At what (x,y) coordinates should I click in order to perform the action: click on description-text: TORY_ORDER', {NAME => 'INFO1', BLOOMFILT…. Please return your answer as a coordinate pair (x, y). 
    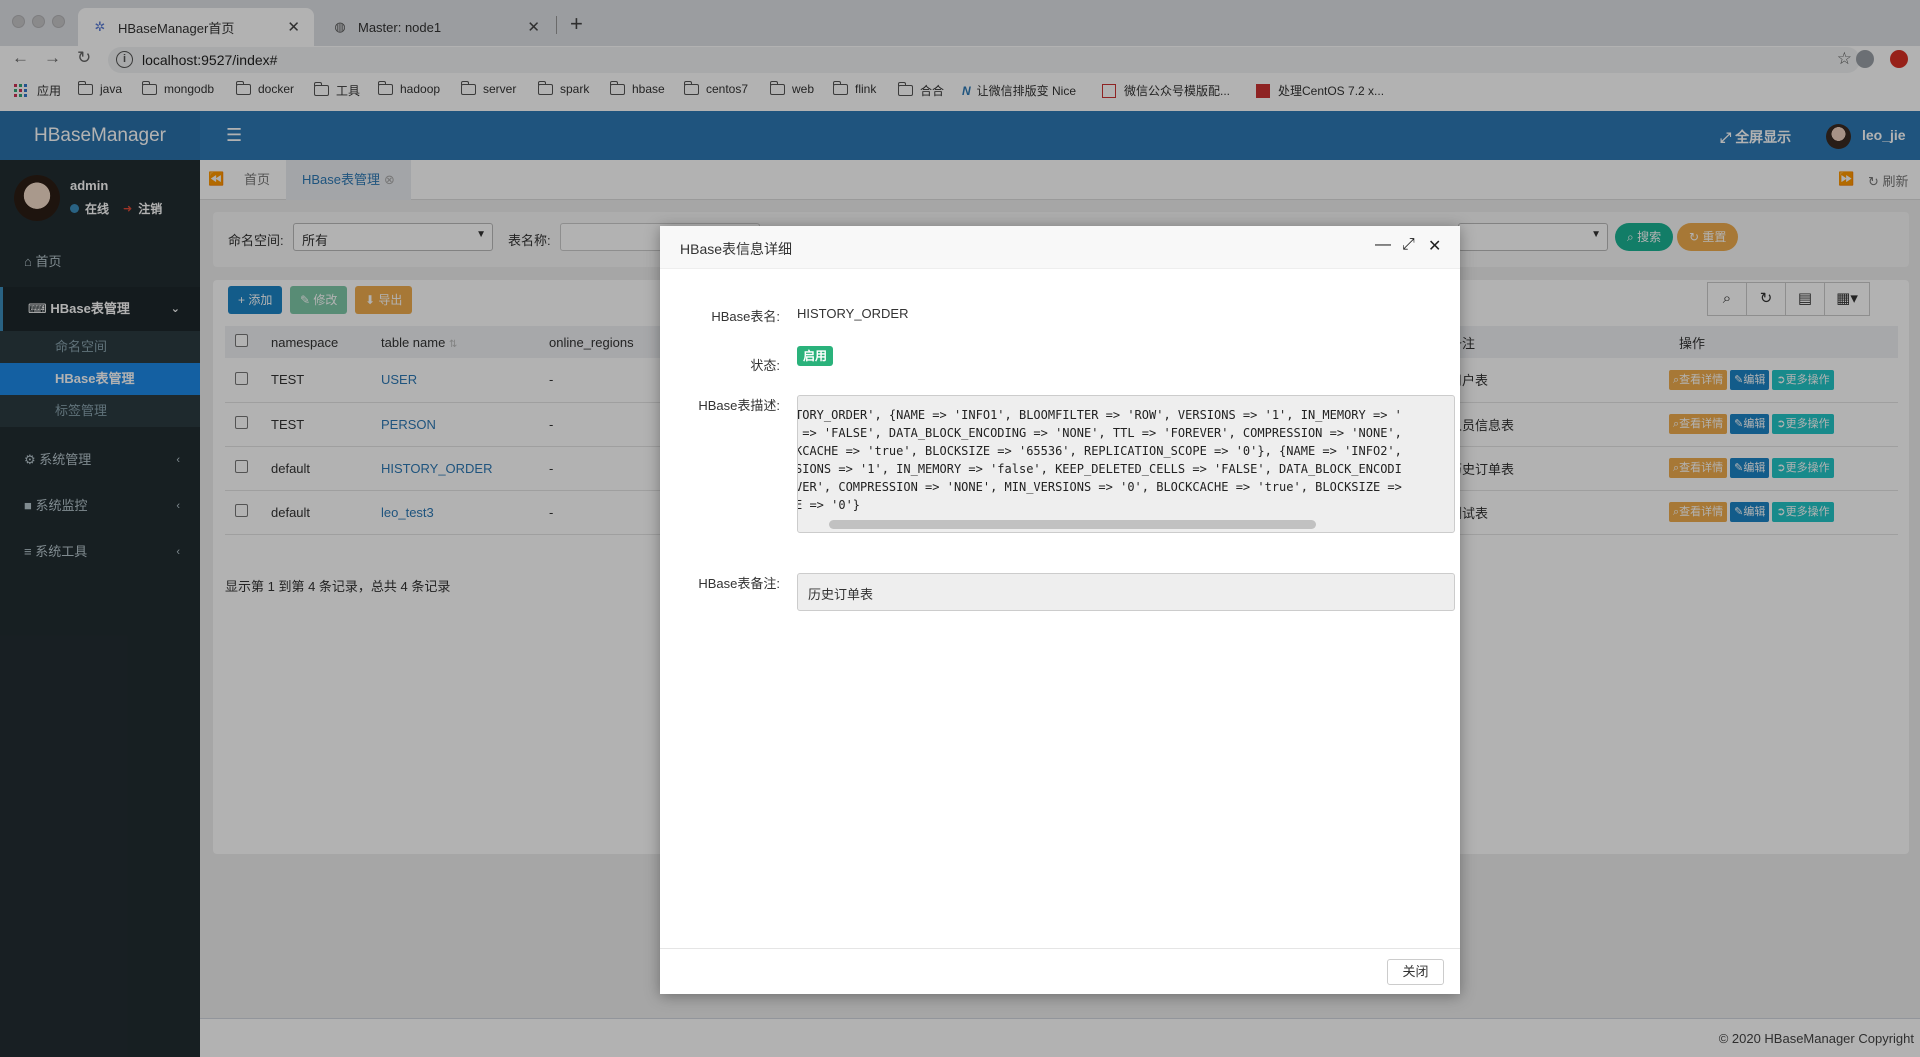
    Looking at the image, I should click on (1125, 455).